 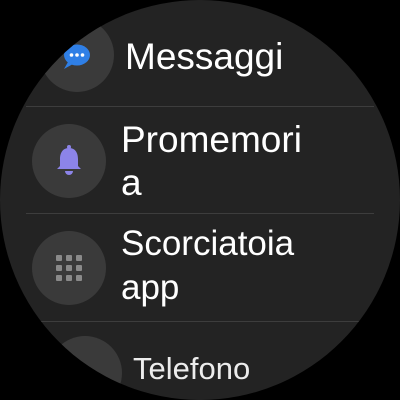 I want to click on messaggi-icon-button, so click(x=77, y=55).